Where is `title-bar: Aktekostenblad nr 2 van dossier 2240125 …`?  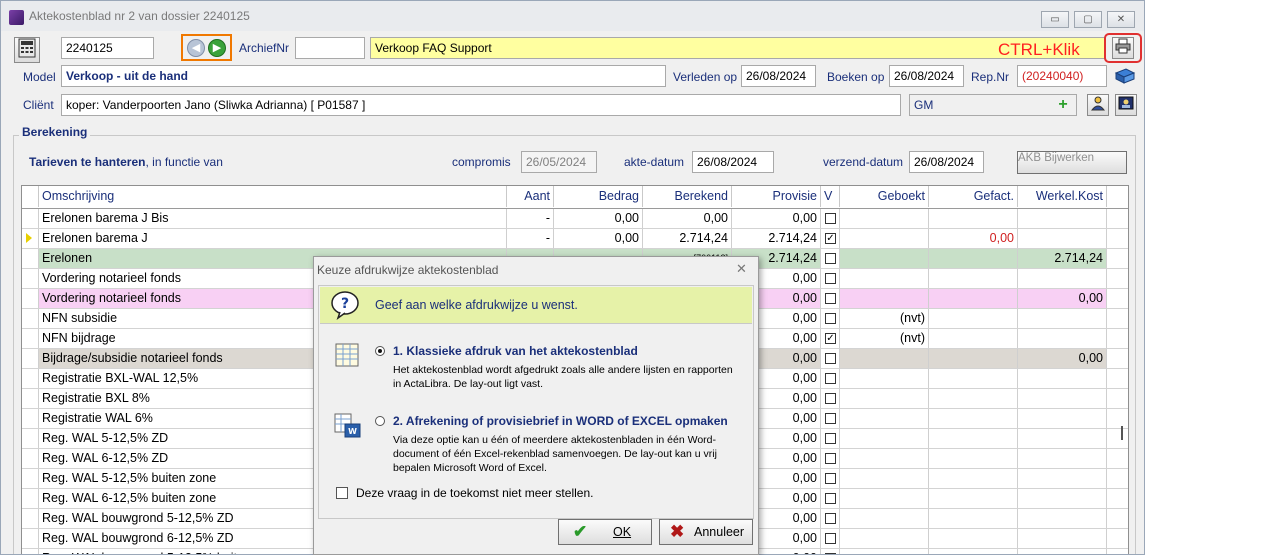
title-bar: Aktekostenblad nr 2 van dossier 2240125 … is located at coordinates (572, 16).